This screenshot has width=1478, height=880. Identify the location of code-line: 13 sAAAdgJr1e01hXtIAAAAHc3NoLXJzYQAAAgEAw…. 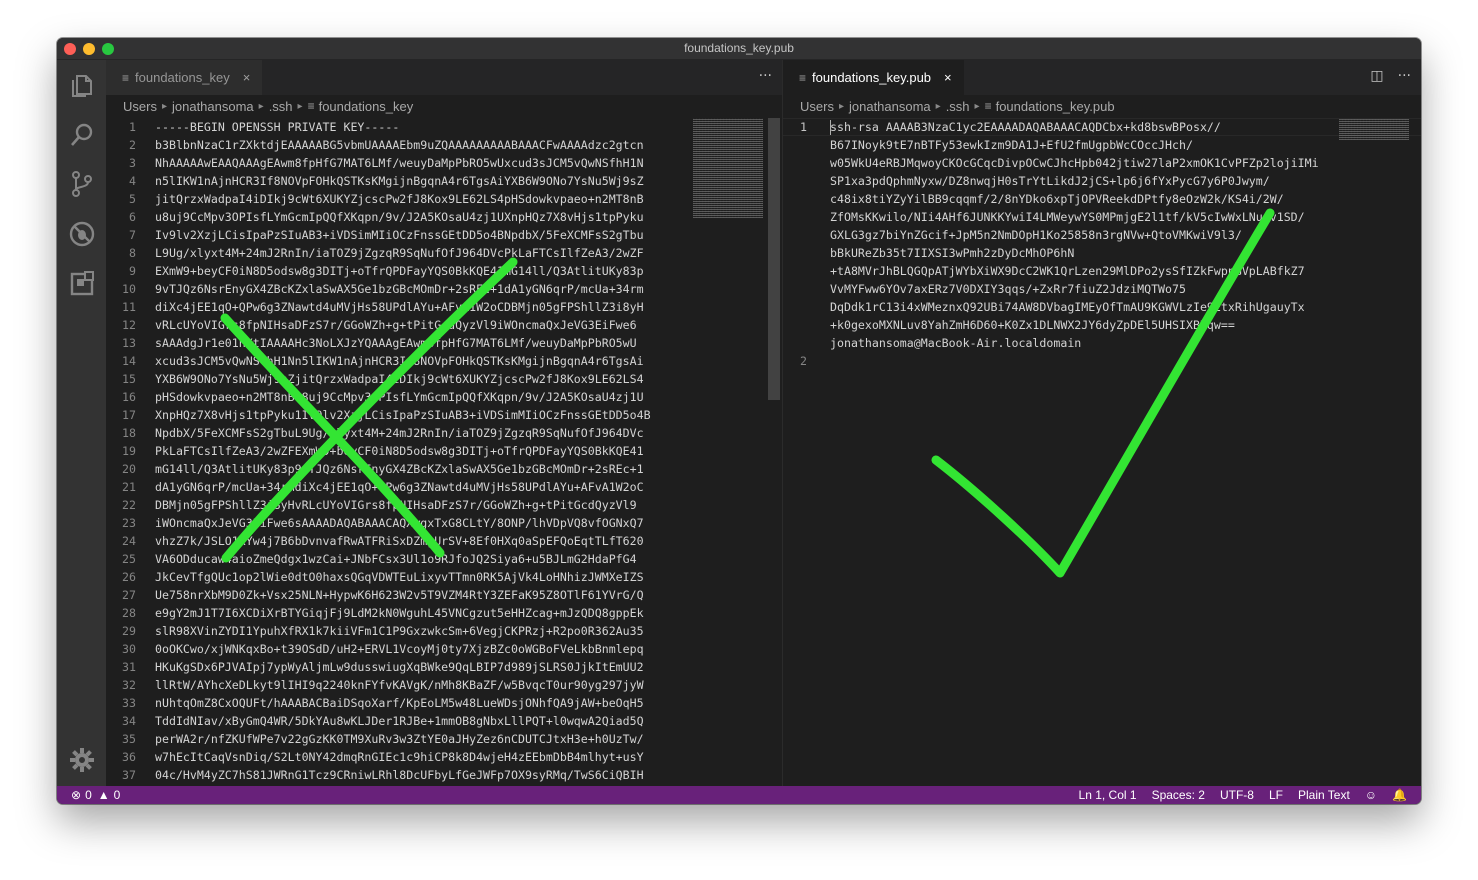
(444, 343).